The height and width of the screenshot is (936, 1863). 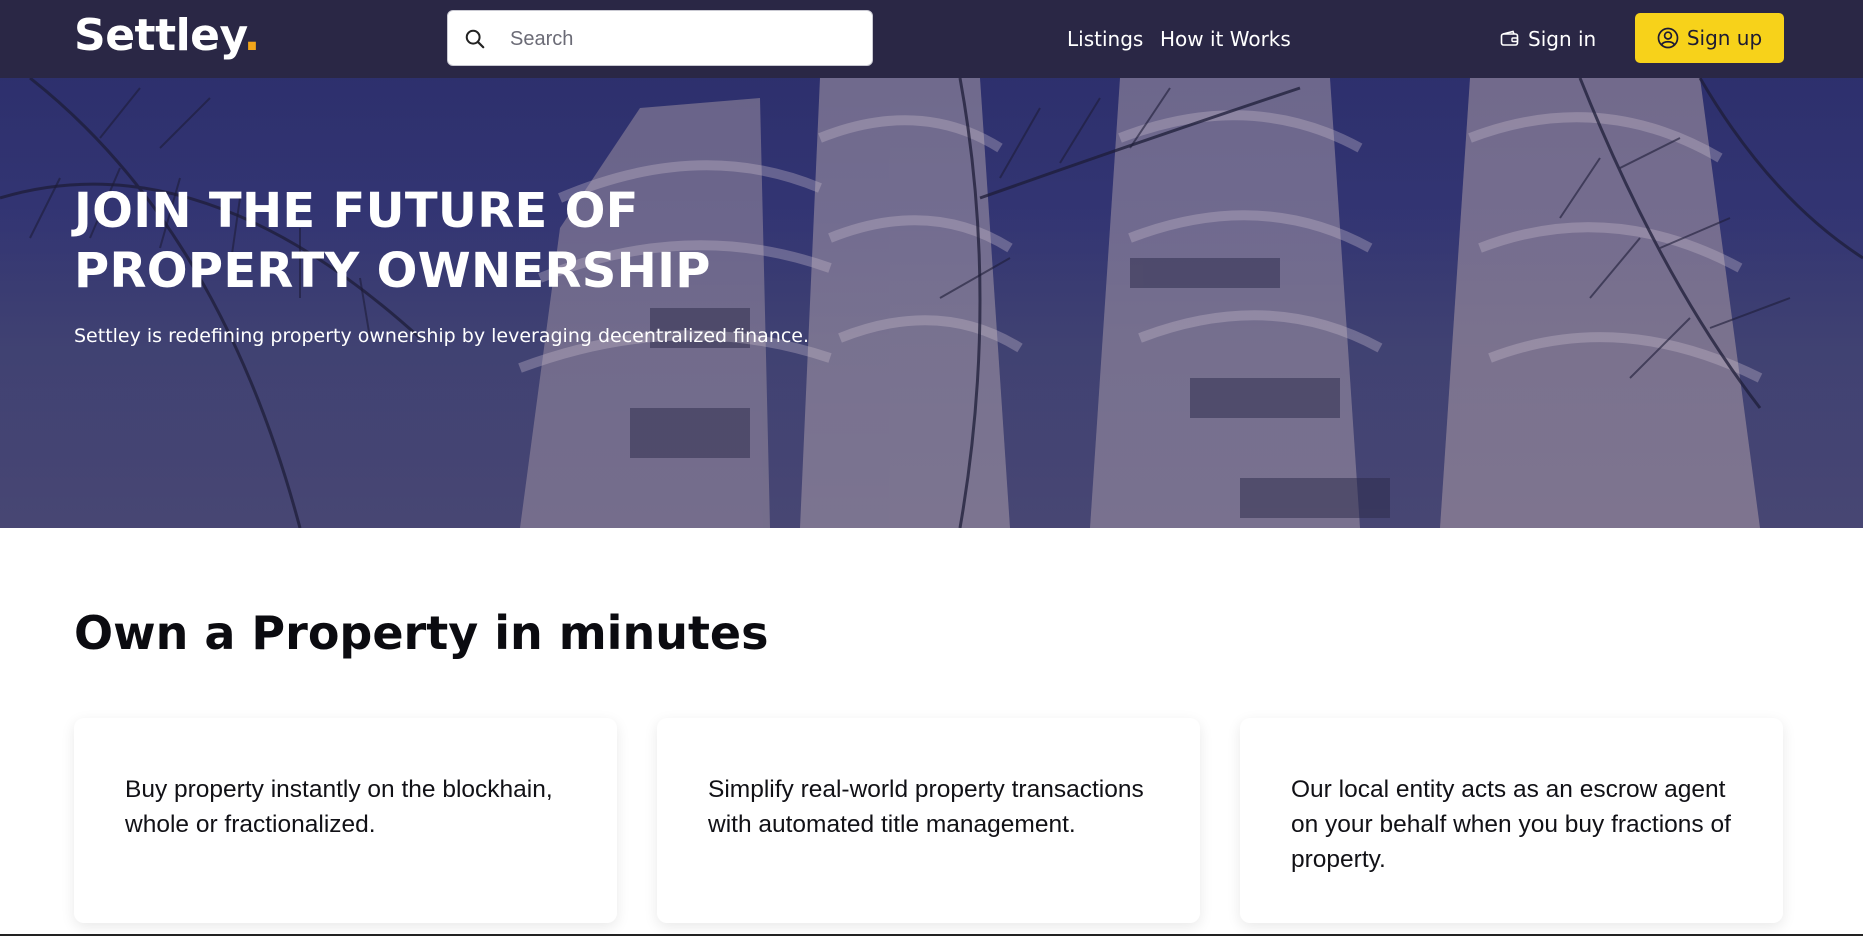 I want to click on nav-link-listings: Listings, so click(x=1105, y=39).